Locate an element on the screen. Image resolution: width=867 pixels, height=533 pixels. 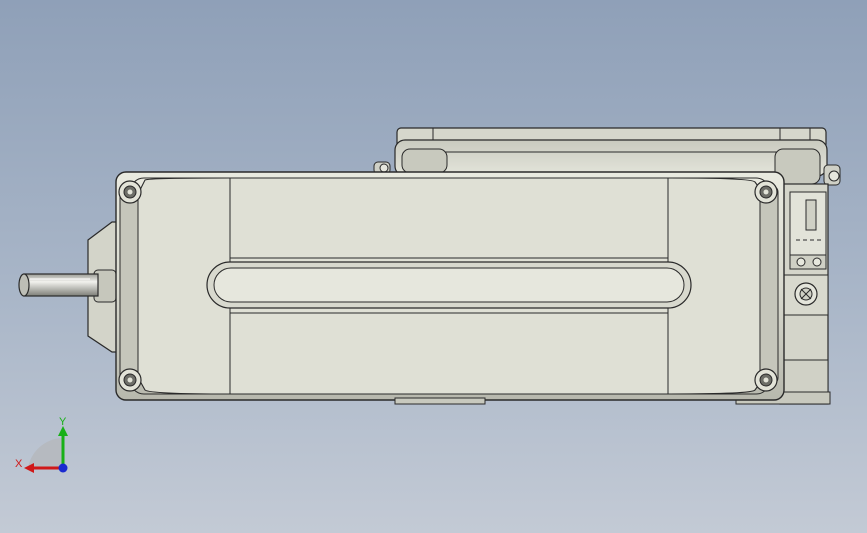
corner-screw-top-right is located at coordinates (766, 192).